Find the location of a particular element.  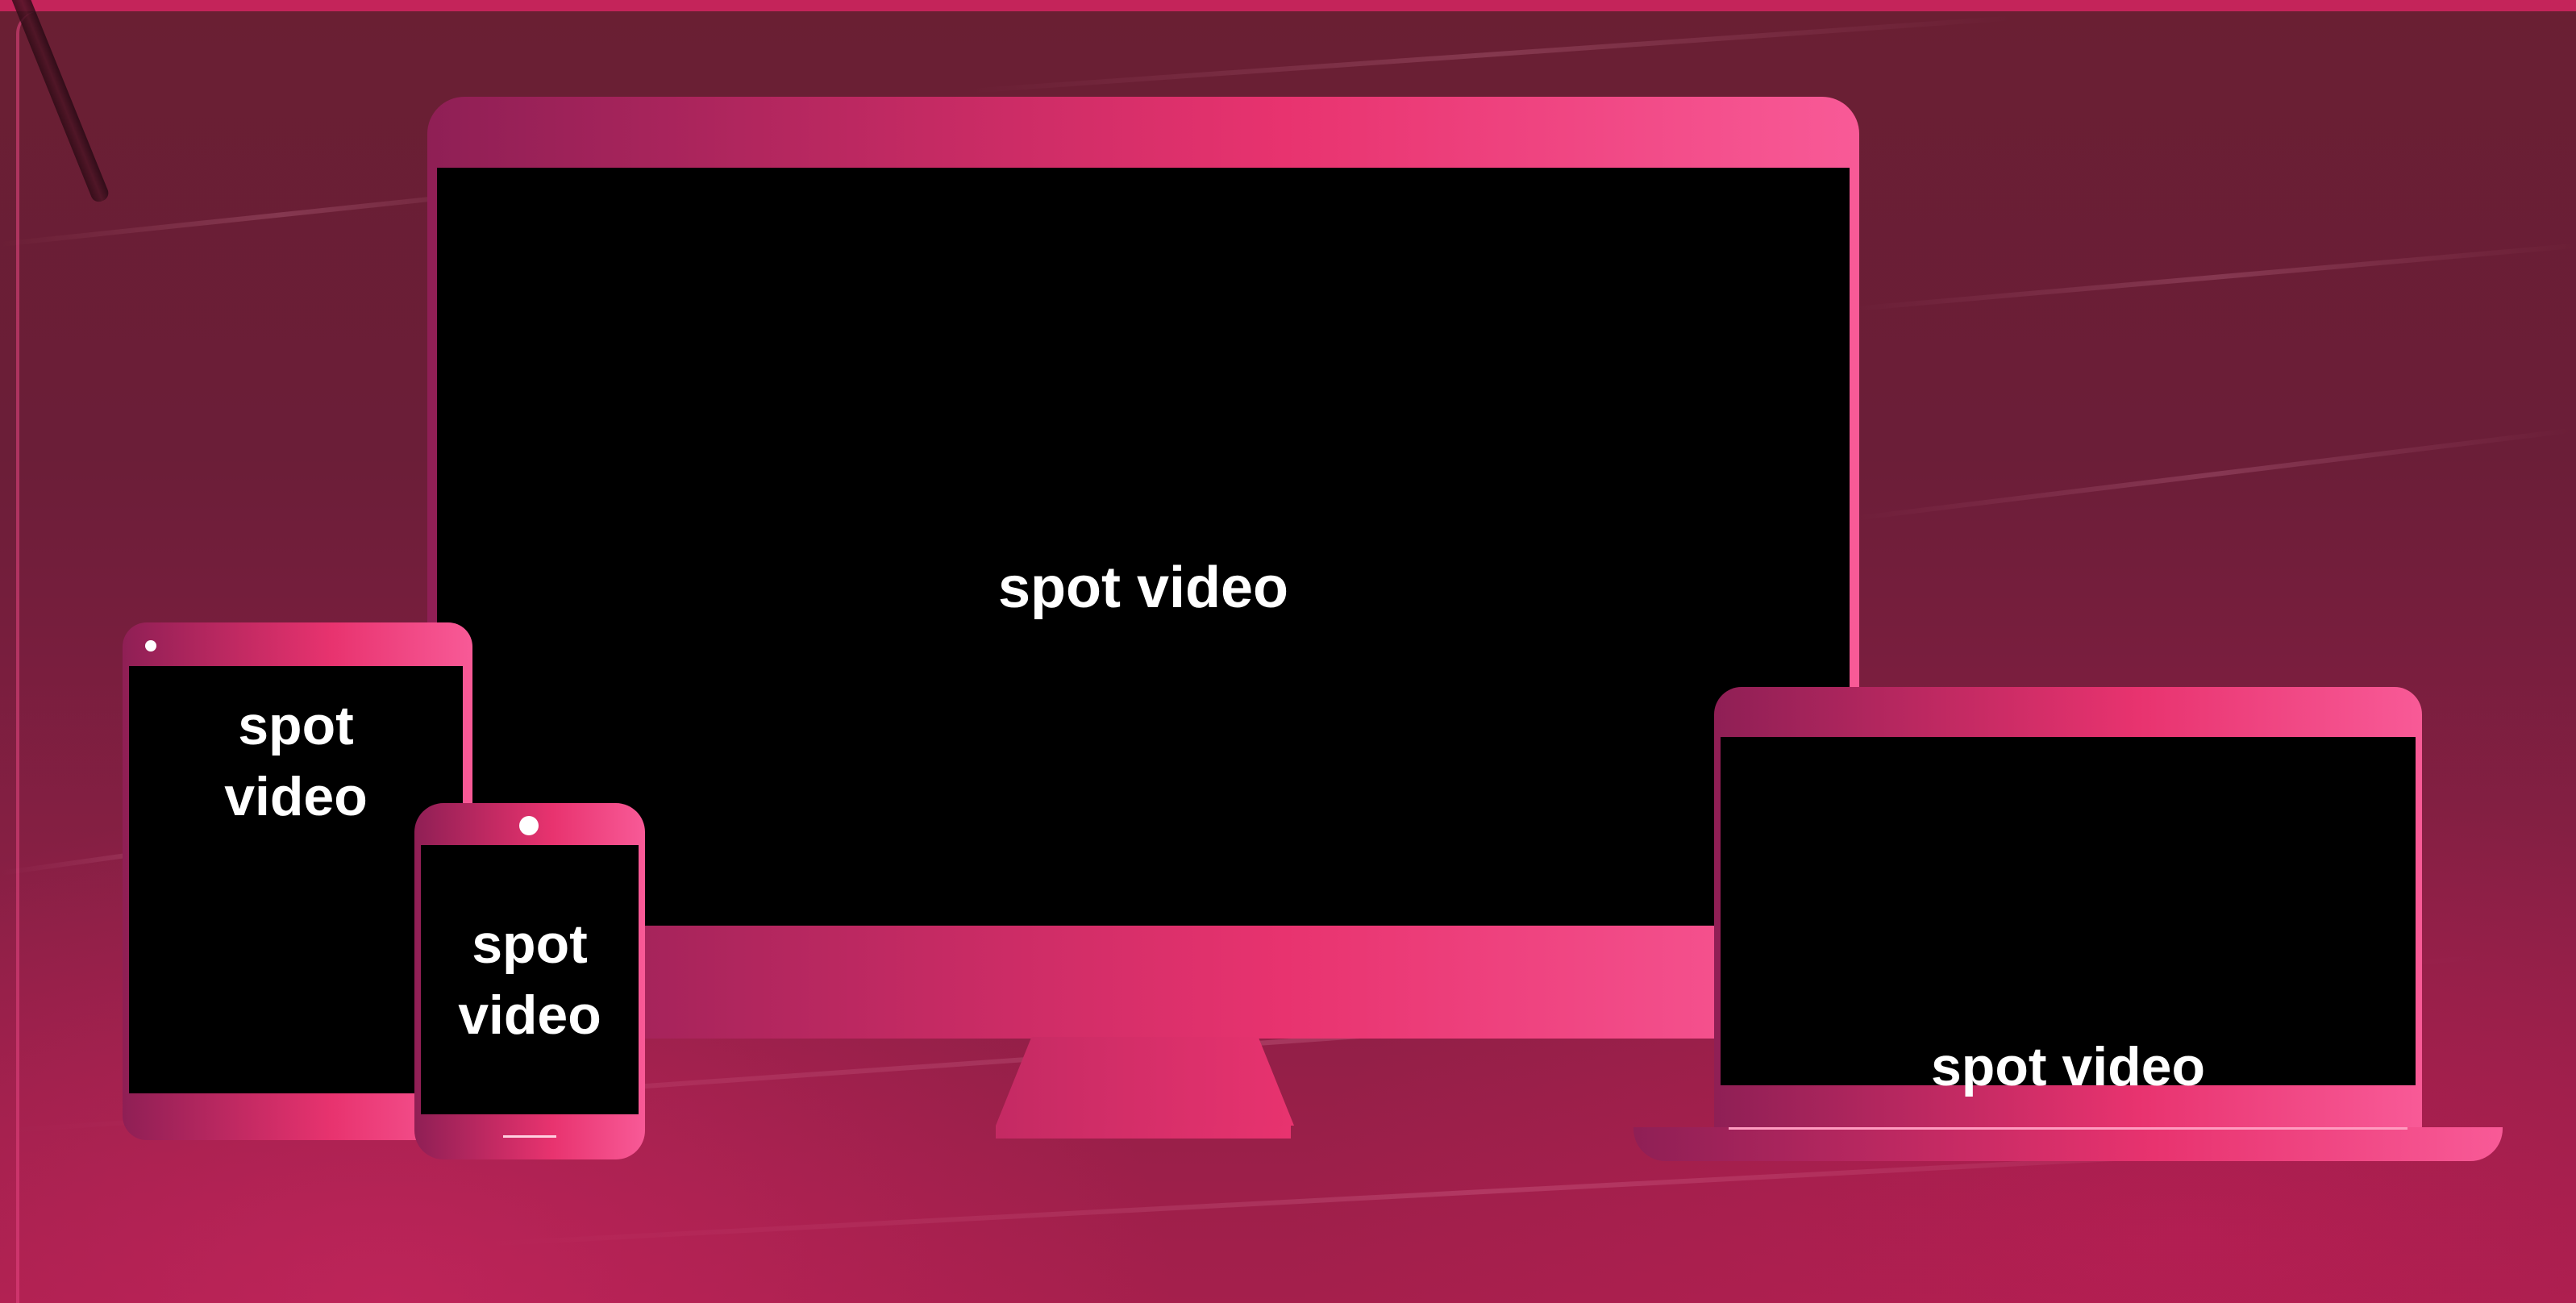

tablet-label-line2: video is located at coordinates (296, 796).